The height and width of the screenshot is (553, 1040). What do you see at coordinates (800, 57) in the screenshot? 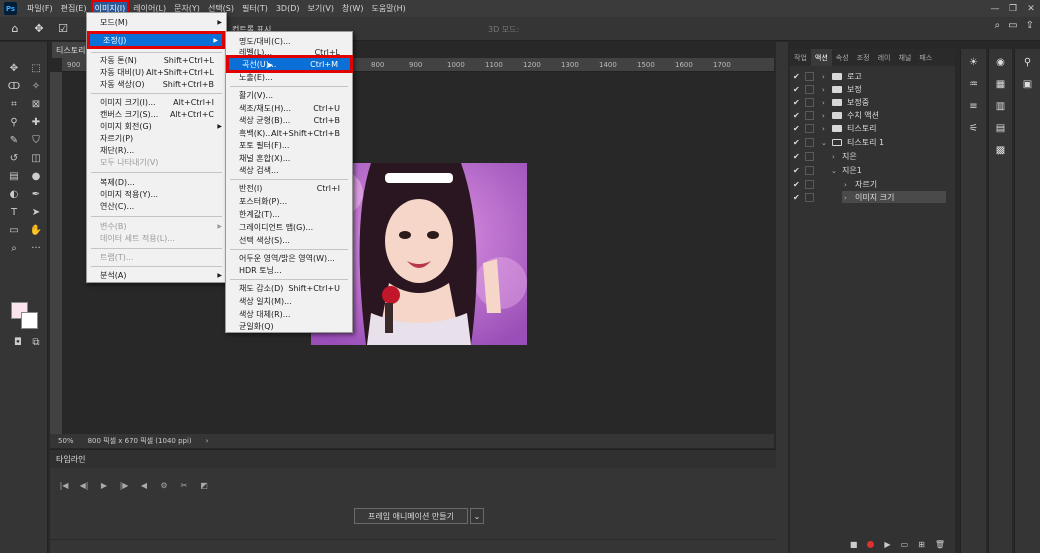
I see `tab-history: 작업` at bounding box center [800, 57].